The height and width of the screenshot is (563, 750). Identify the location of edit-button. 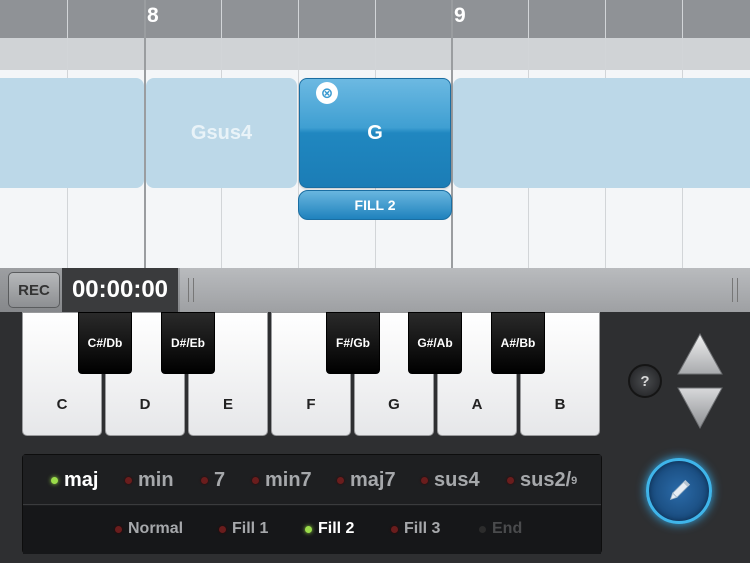
(679, 491).